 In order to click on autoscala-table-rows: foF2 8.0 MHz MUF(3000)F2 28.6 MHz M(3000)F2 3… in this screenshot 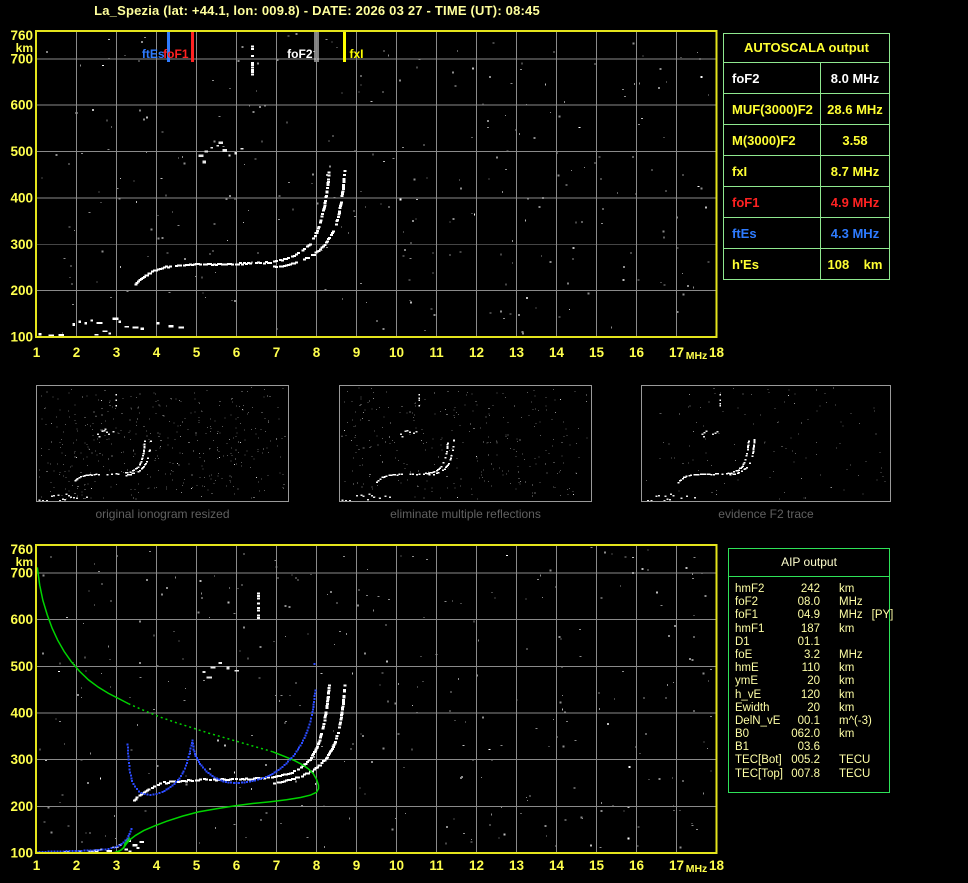, I will do `click(806, 171)`.